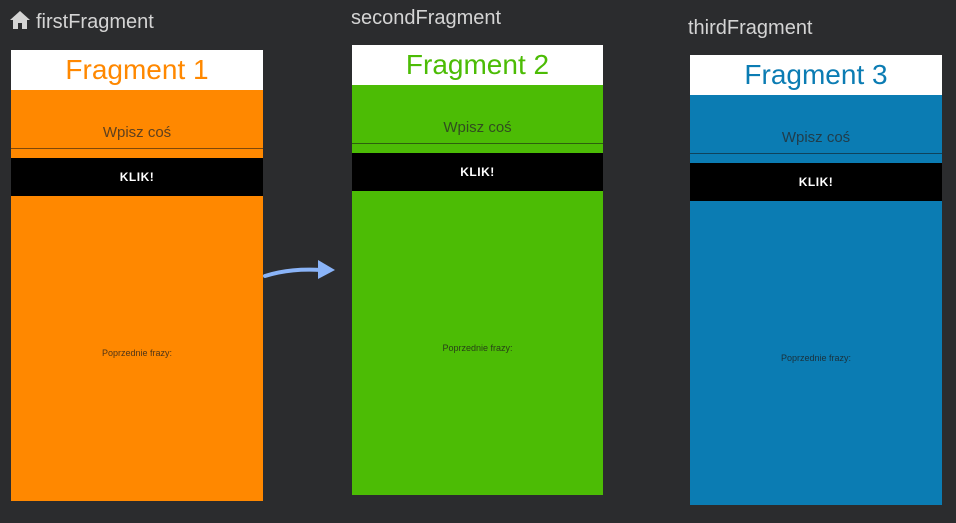 This screenshot has height=523, width=956. Describe the element at coordinates (816, 75) in the screenshot. I see `fragment-header: Fragment 3` at that location.